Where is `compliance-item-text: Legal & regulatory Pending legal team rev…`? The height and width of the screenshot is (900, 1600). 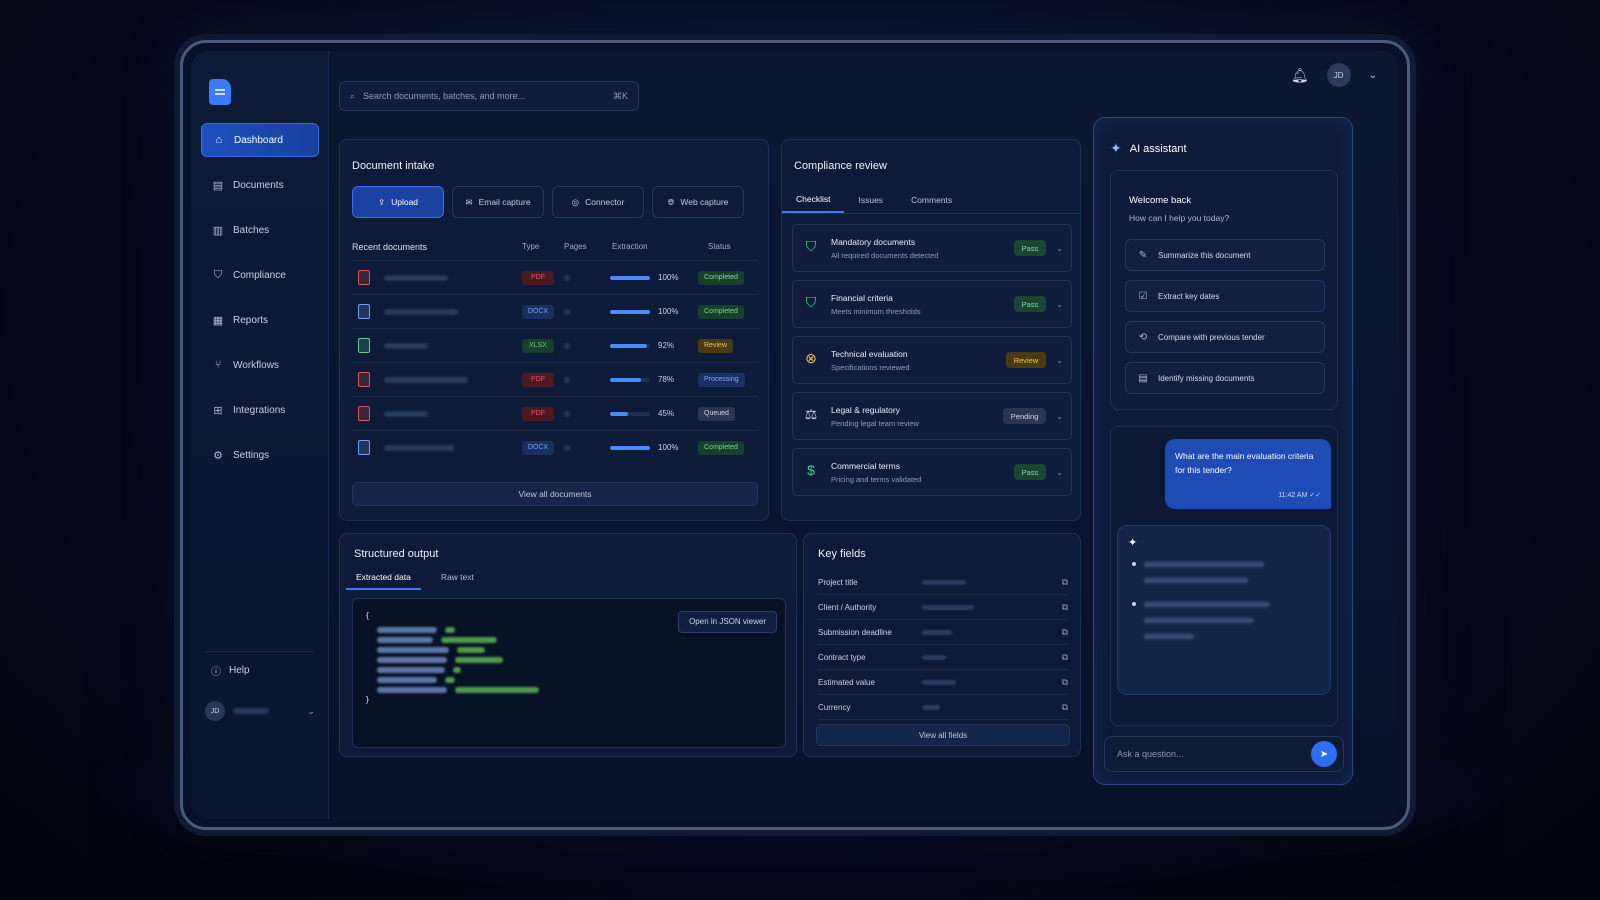
compliance-item-text: Legal & regulatory Pending legal team rev… is located at coordinates (912, 416).